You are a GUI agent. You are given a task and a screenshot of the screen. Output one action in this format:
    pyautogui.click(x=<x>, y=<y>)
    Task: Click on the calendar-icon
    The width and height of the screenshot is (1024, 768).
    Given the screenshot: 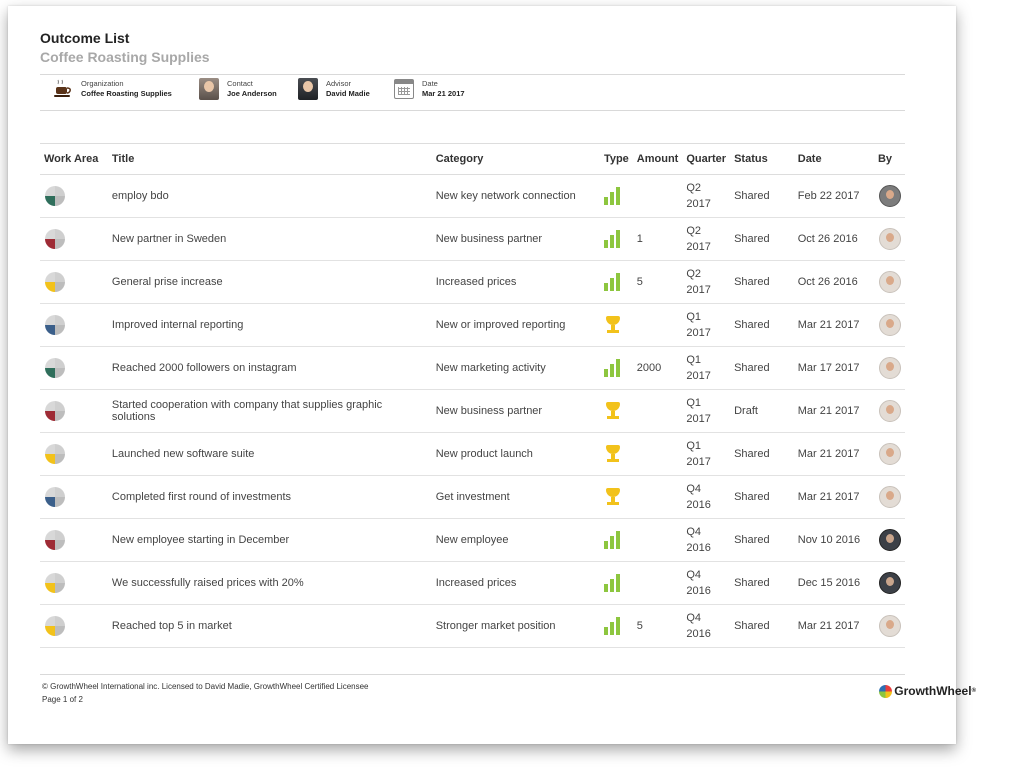 What is the action you would take?
    pyautogui.click(x=404, y=89)
    